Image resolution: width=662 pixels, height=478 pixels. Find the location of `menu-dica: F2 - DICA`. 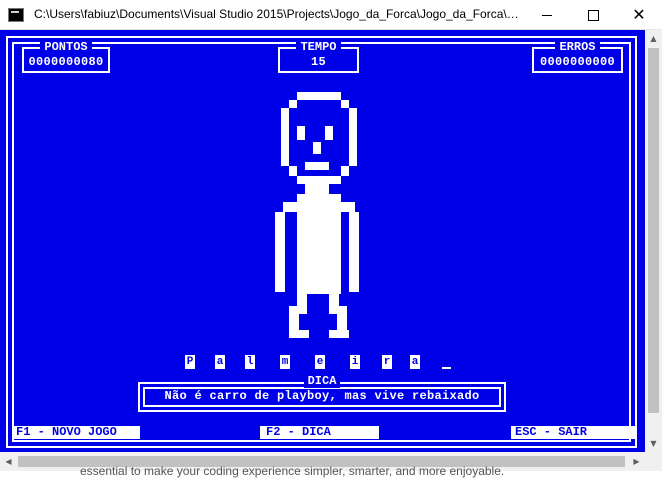

menu-dica: F2 - DICA is located at coordinates (319, 432).